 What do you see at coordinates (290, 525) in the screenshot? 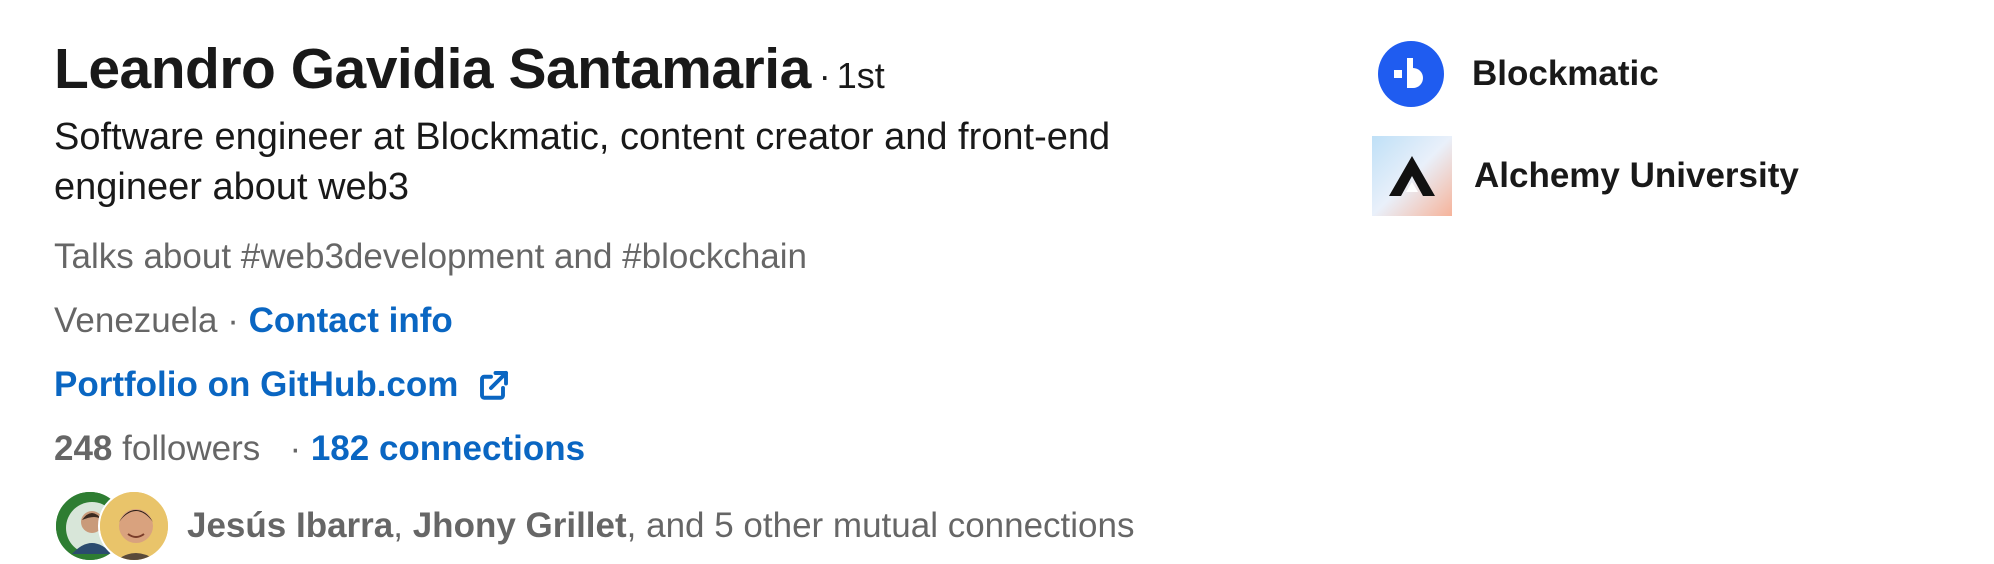
I see `mutual-name-1: Jesús Ibarra` at bounding box center [290, 525].